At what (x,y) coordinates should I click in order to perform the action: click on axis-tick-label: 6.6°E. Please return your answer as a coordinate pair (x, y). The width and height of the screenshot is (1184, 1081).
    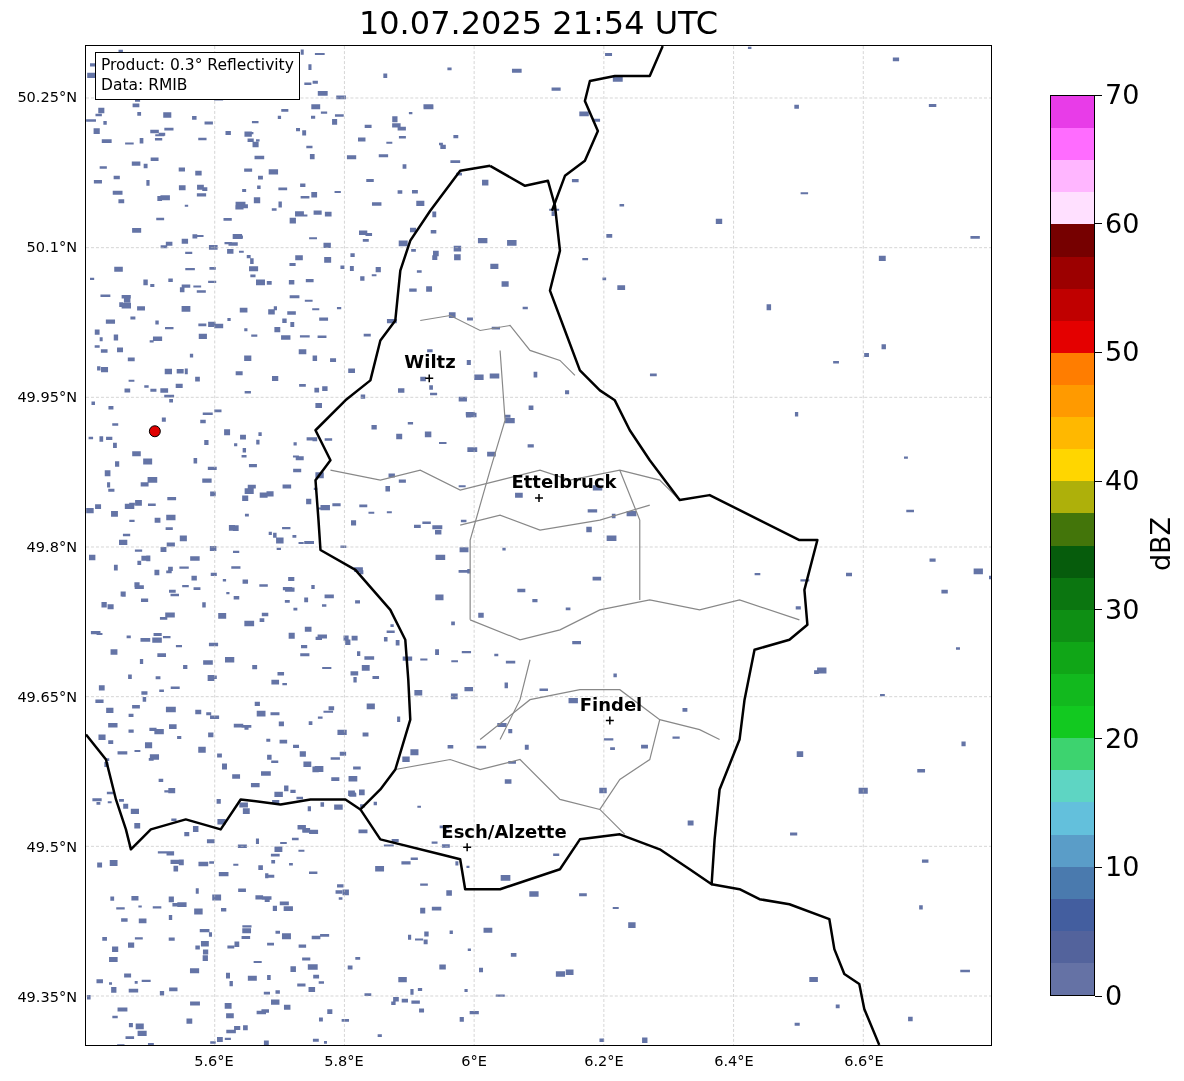
    Looking at the image, I should click on (864, 1061).